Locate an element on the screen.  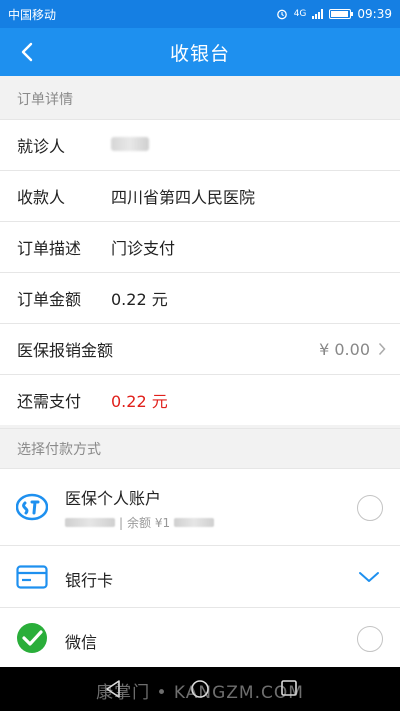
insurance-radio-button is located at coordinates (370, 508).